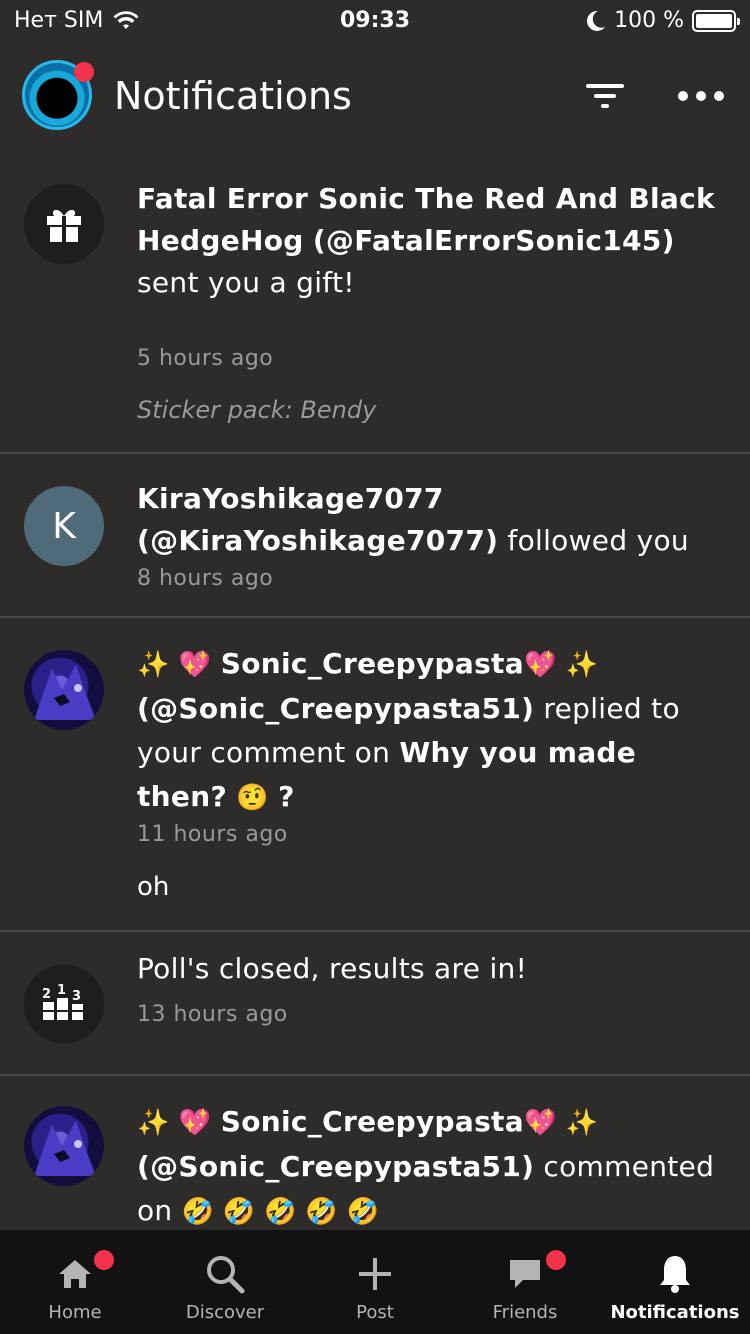 This screenshot has width=750, height=1334. Describe the element at coordinates (104, 1260) in the screenshot. I see `home-badge` at that location.